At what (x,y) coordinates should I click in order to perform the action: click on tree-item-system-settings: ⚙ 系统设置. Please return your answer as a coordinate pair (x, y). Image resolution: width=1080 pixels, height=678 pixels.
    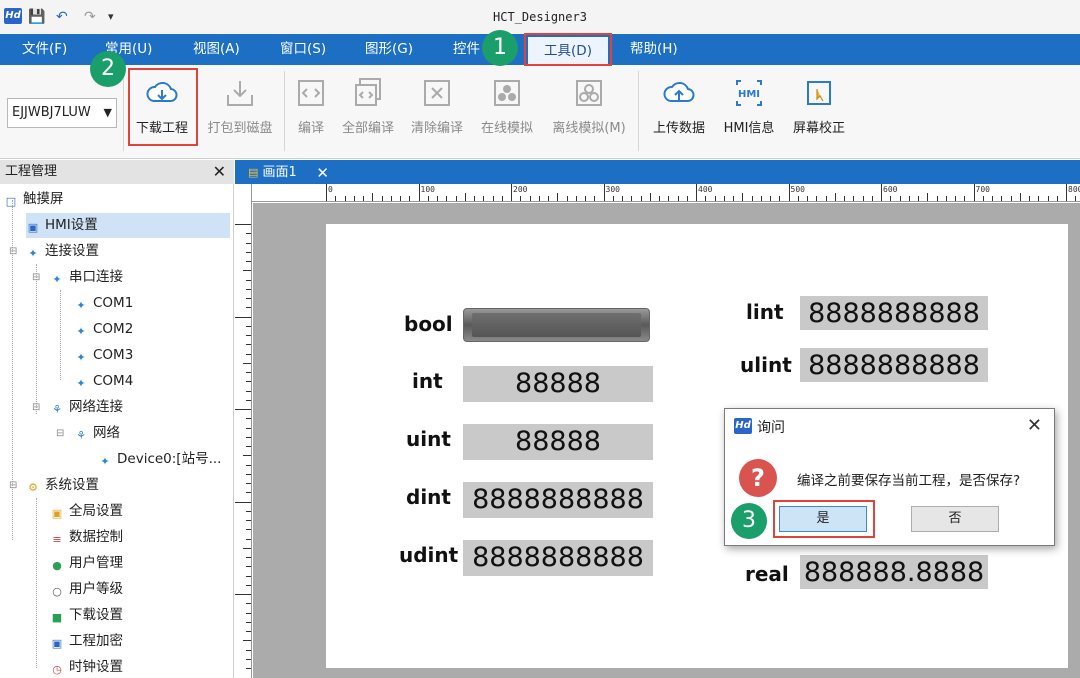
    Looking at the image, I should click on (62, 485).